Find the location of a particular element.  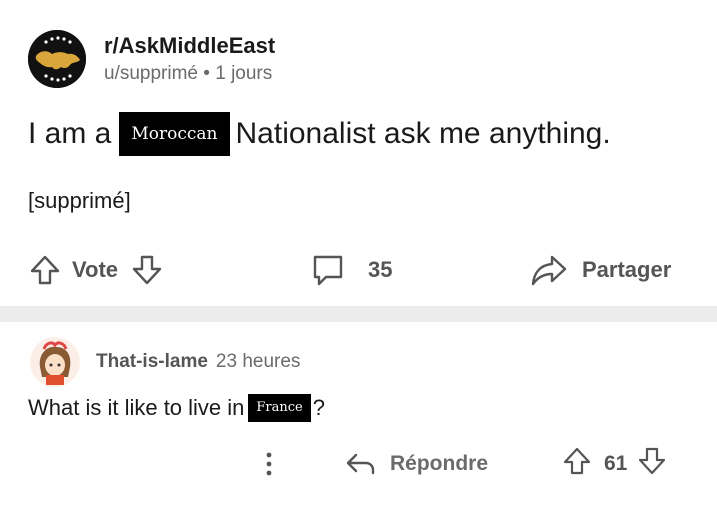

subreddit-name: r/AskMiddleEast is located at coordinates (189, 46).